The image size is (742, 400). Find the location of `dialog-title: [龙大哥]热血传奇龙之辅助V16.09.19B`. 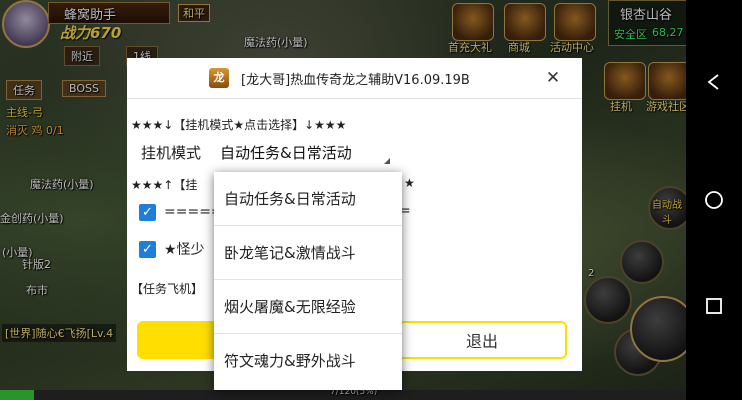

dialog-title: [龙大哥]热血传奇龙之辅助V16.09.19B is located at coordinates (355, 80).